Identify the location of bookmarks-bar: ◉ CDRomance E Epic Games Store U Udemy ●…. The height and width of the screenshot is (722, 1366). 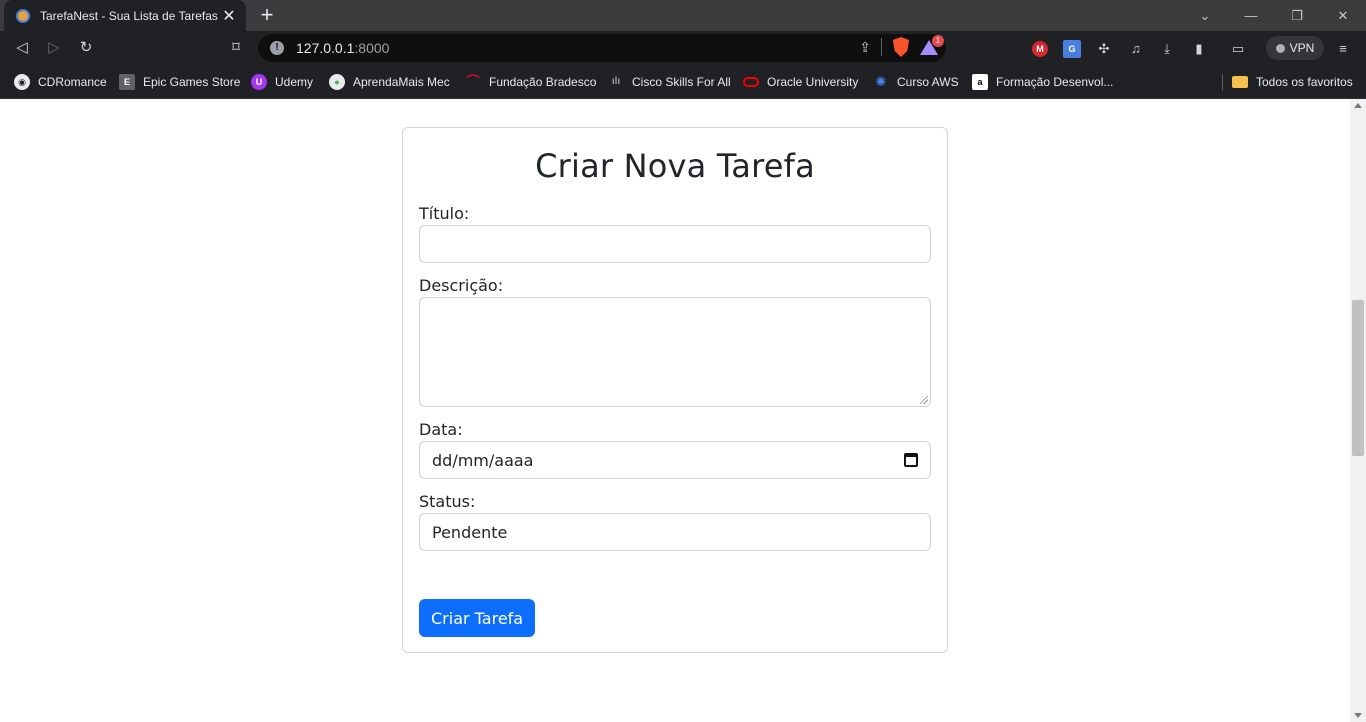
(683, 82).